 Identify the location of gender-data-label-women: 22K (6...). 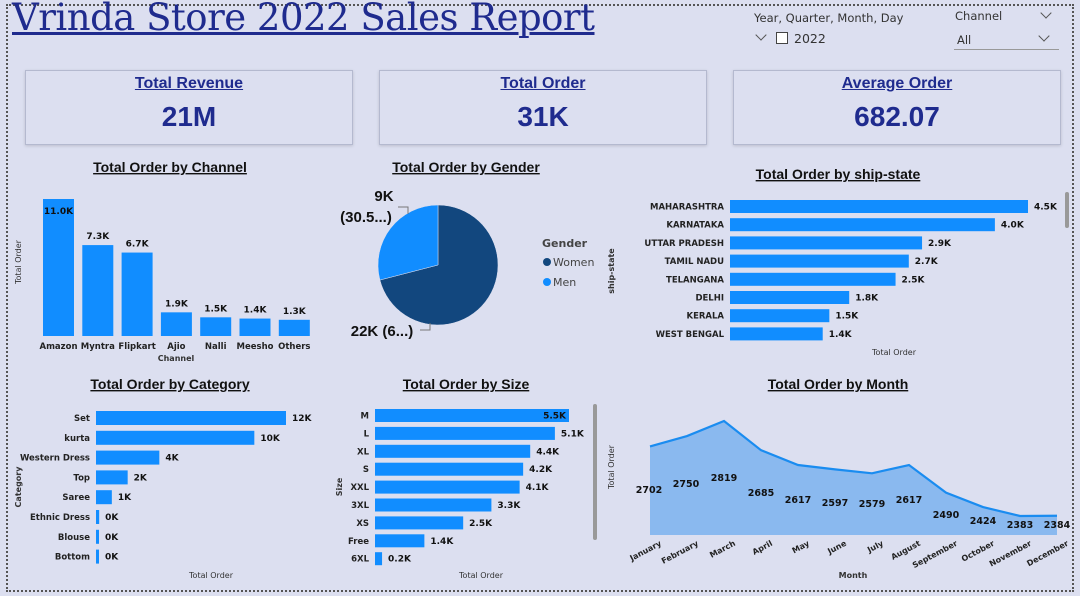
(382, 331).